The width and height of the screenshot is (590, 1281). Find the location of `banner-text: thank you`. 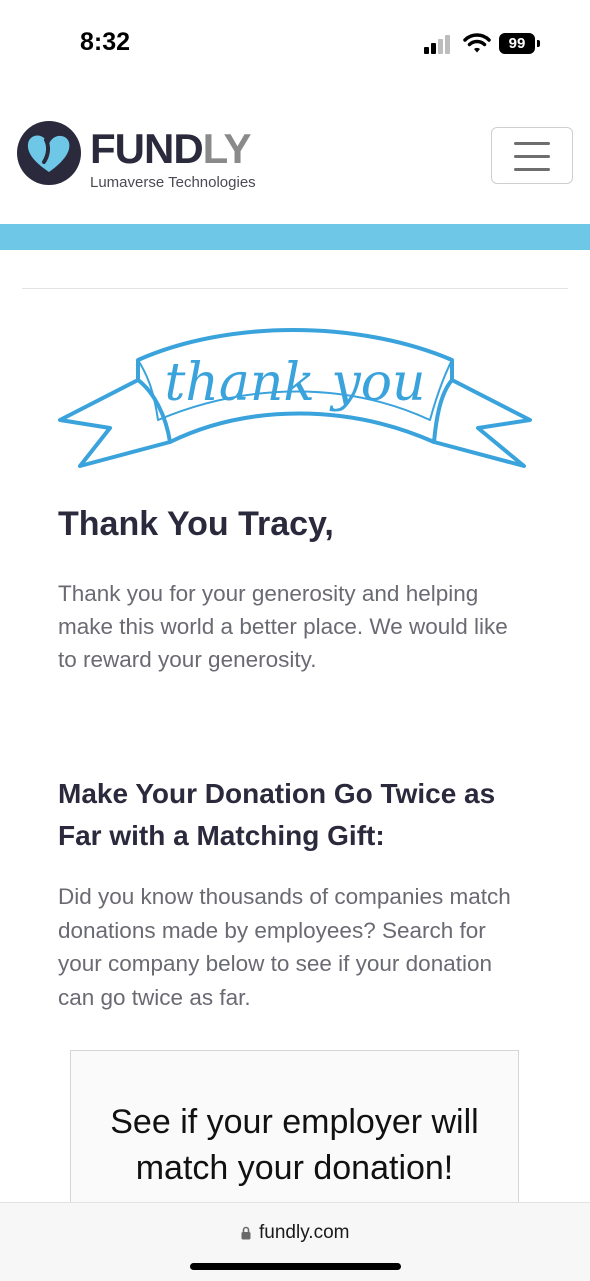

banner-text: thank you is located at coordinates (294, 383).